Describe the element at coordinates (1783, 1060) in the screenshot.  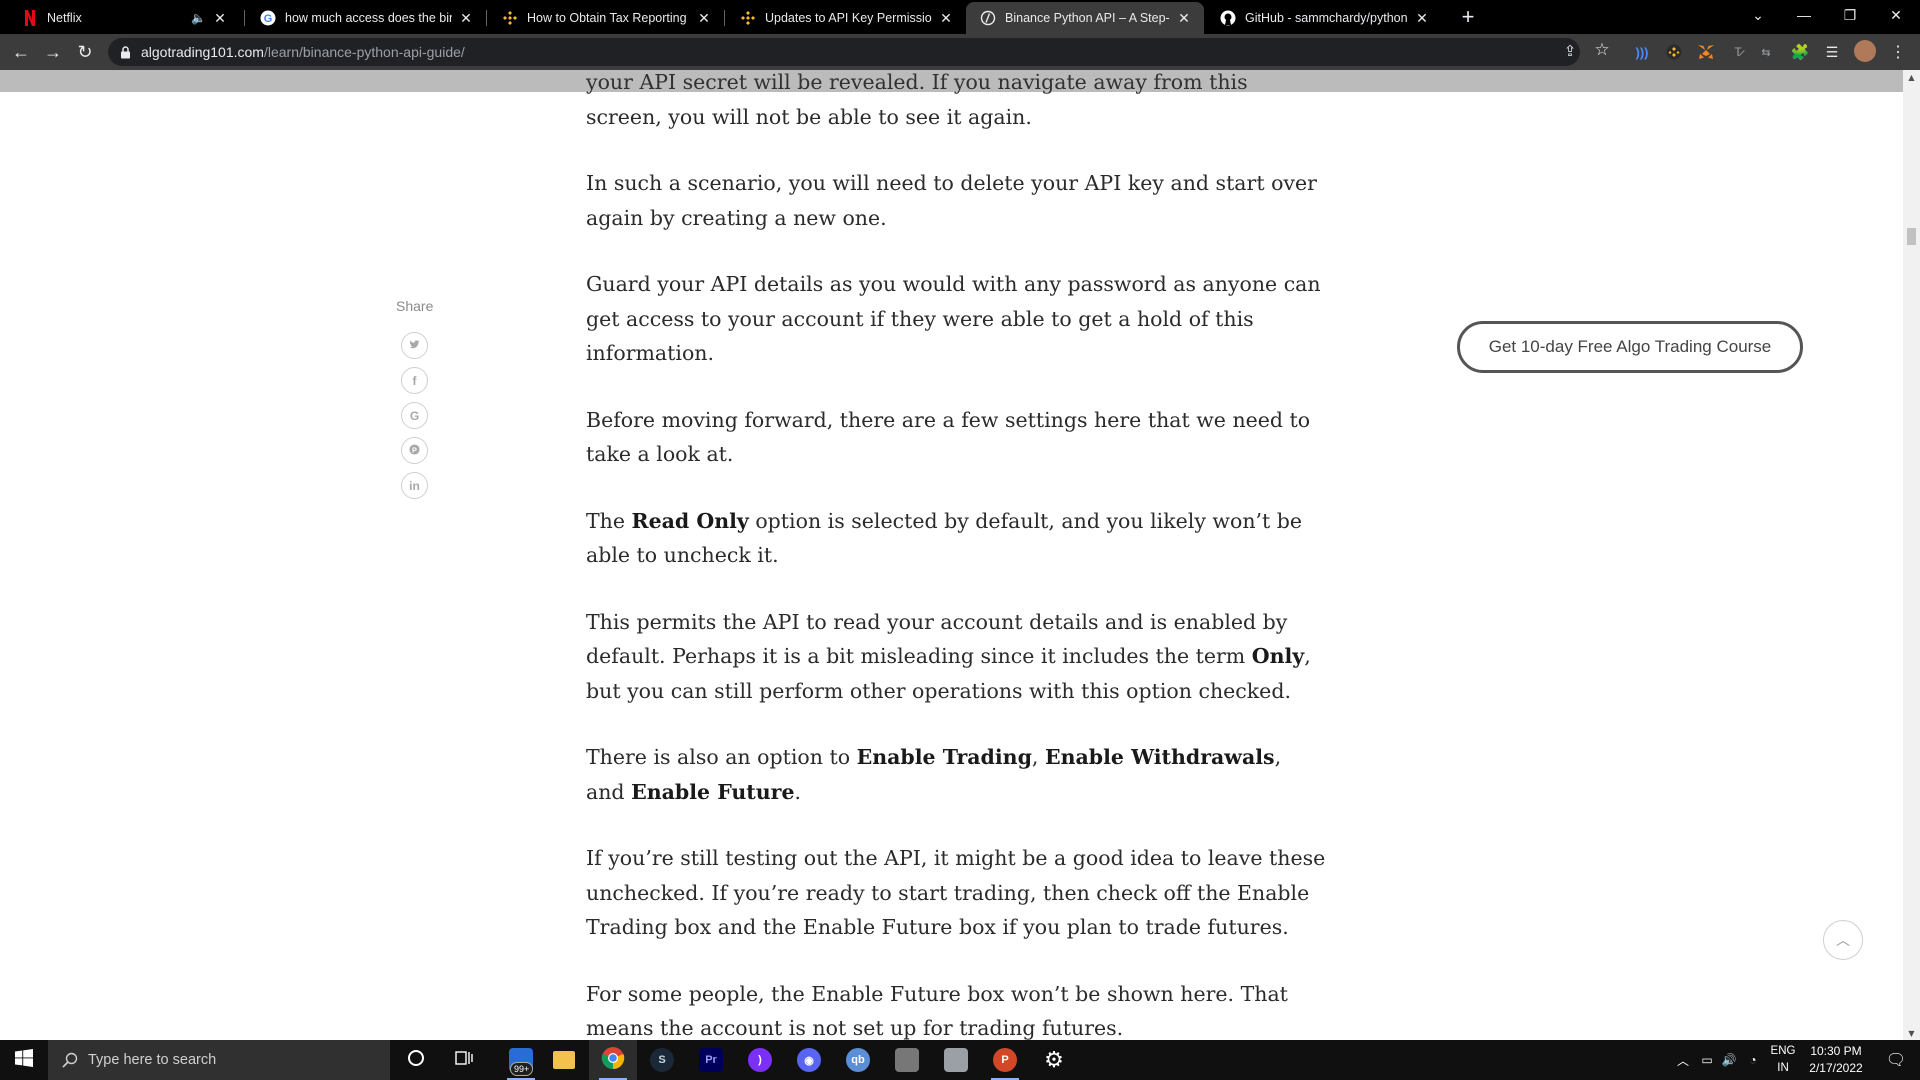
I see `input-language: ENG IN` at that location.